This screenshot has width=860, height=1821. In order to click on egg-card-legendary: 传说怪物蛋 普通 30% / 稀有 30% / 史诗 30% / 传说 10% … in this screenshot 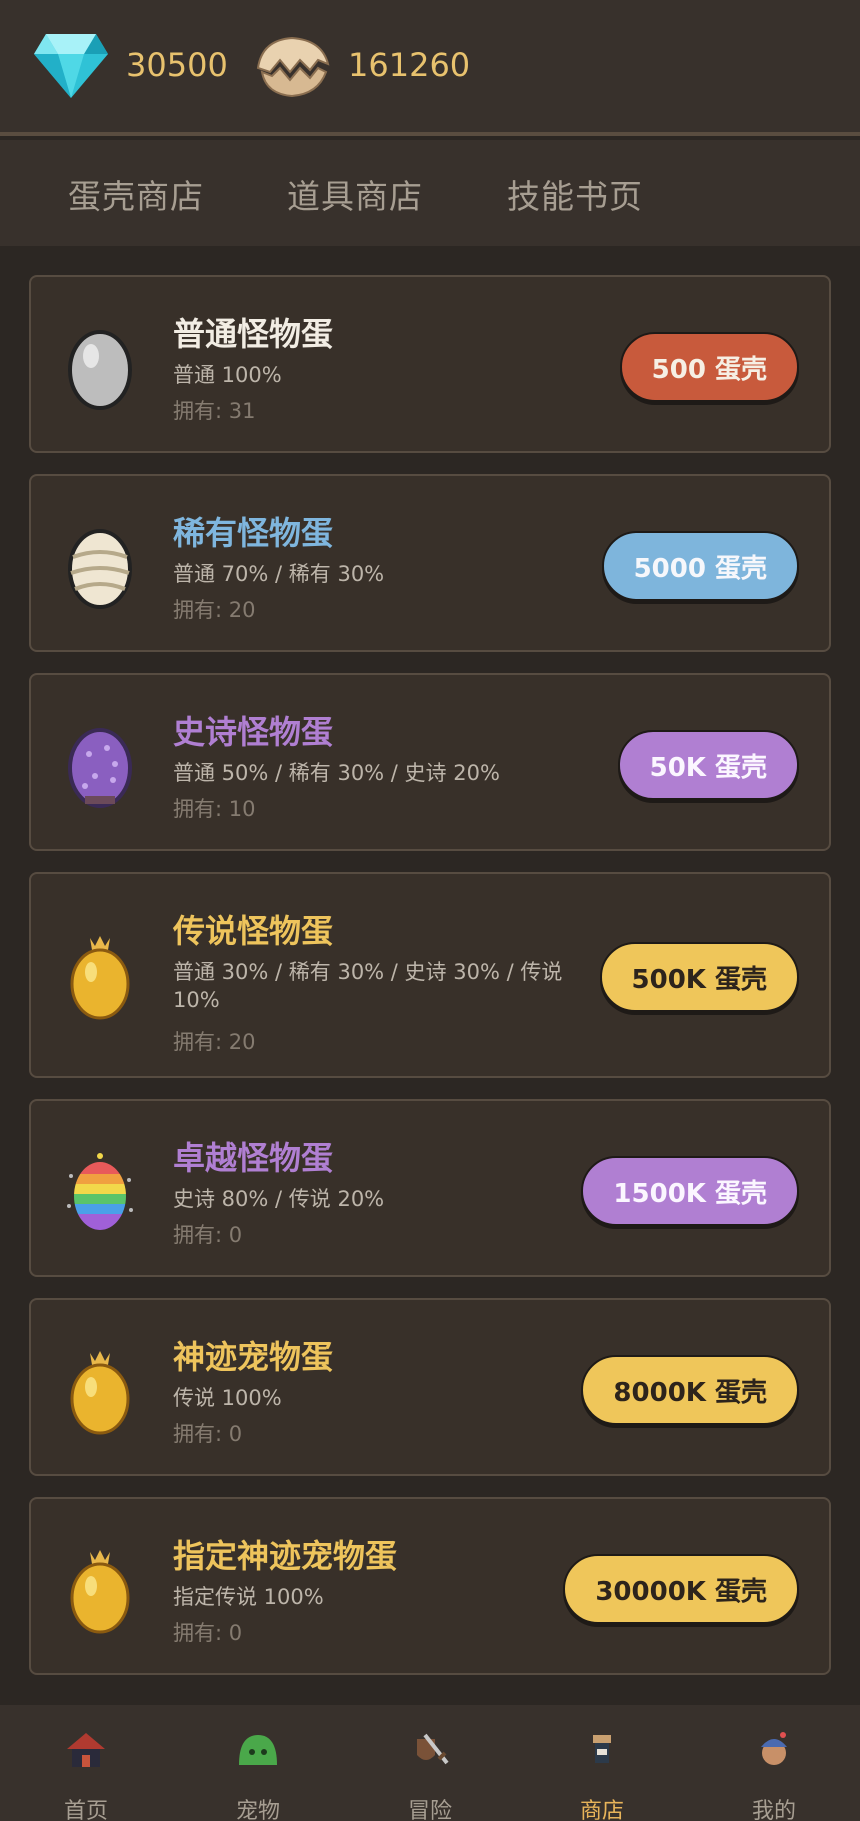, I will do `click(430, 975)`.